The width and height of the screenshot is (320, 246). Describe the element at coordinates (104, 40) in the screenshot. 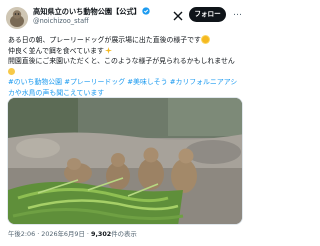

I see `tweet-line-1-text: ある日の朝、プレーリードッグが展示場に出た直後の様子です` at that location.